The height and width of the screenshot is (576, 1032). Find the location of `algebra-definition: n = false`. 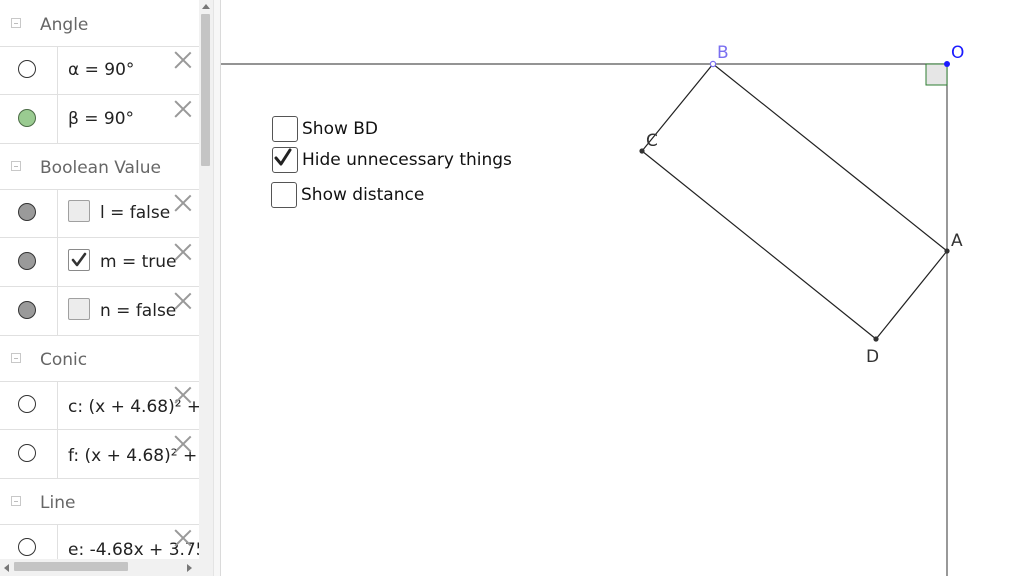

algebra-definition: n = false is located at coordinates (138, 311).